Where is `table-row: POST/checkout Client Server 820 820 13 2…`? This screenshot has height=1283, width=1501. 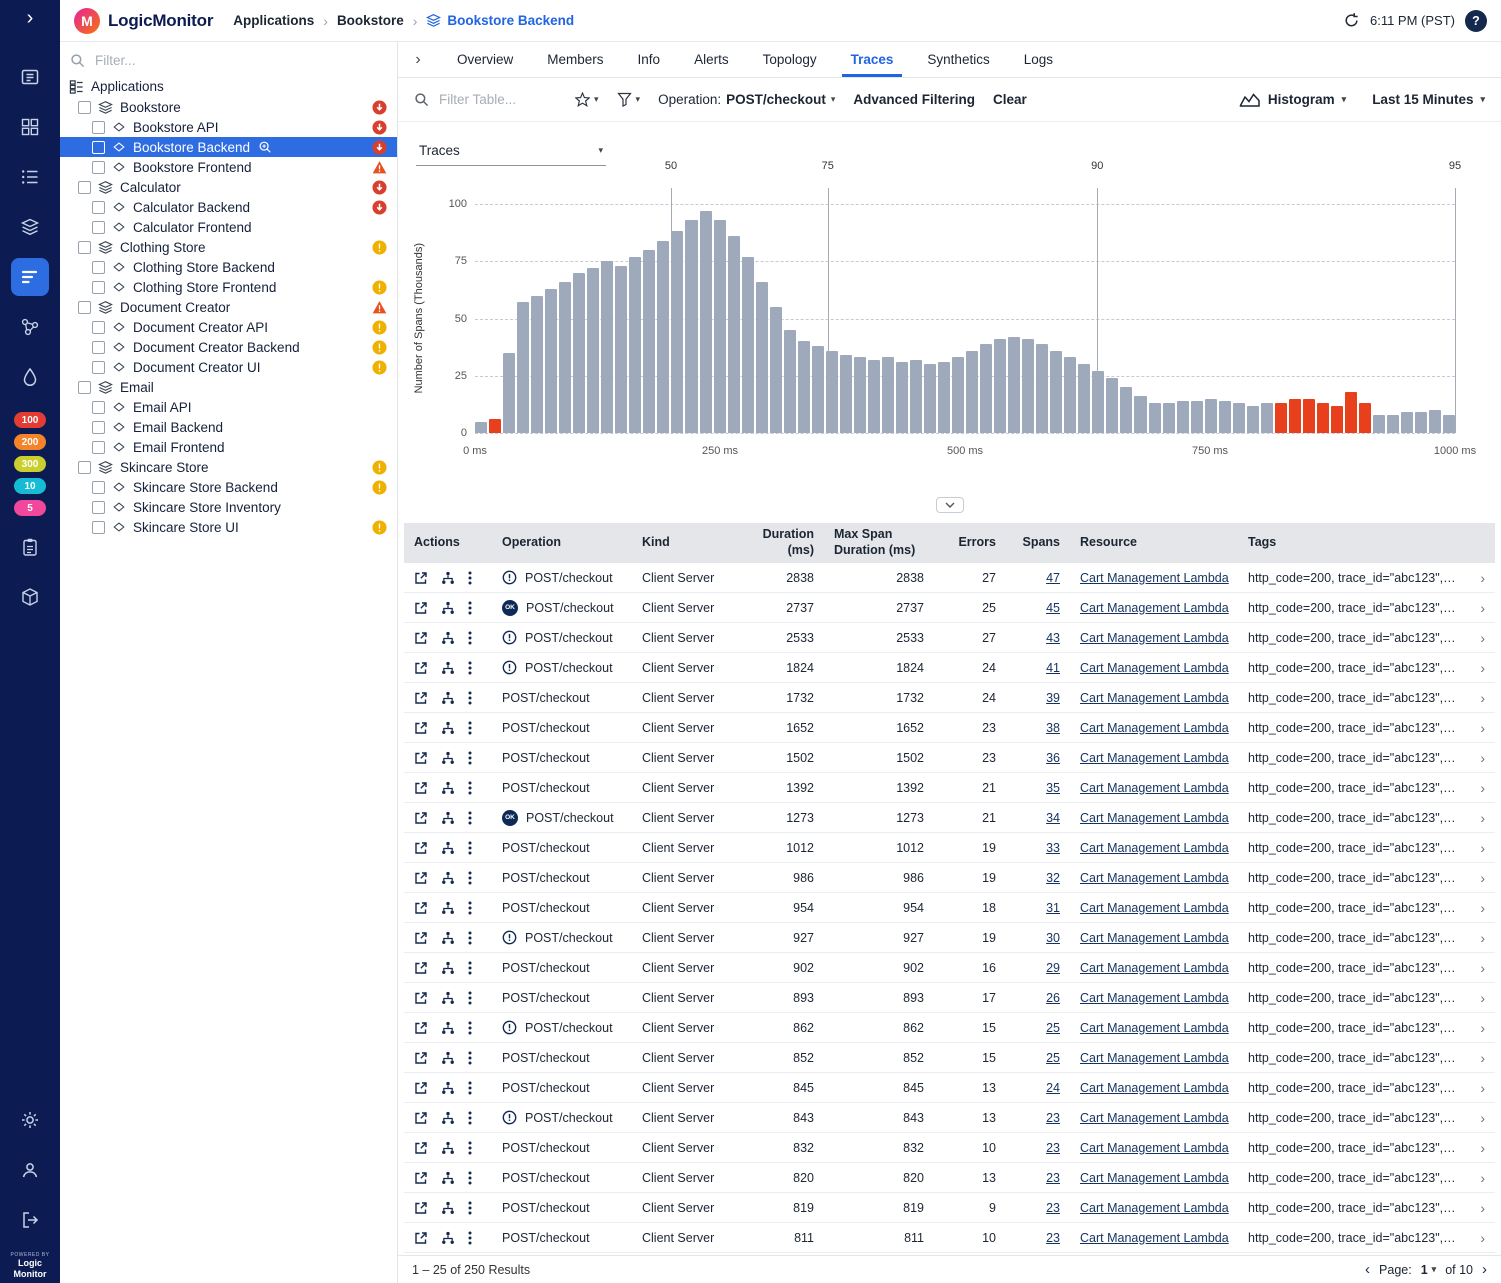 table-row: POST/checkout Client Server 820 820 13 2… is located at coordinates (949, 1178).